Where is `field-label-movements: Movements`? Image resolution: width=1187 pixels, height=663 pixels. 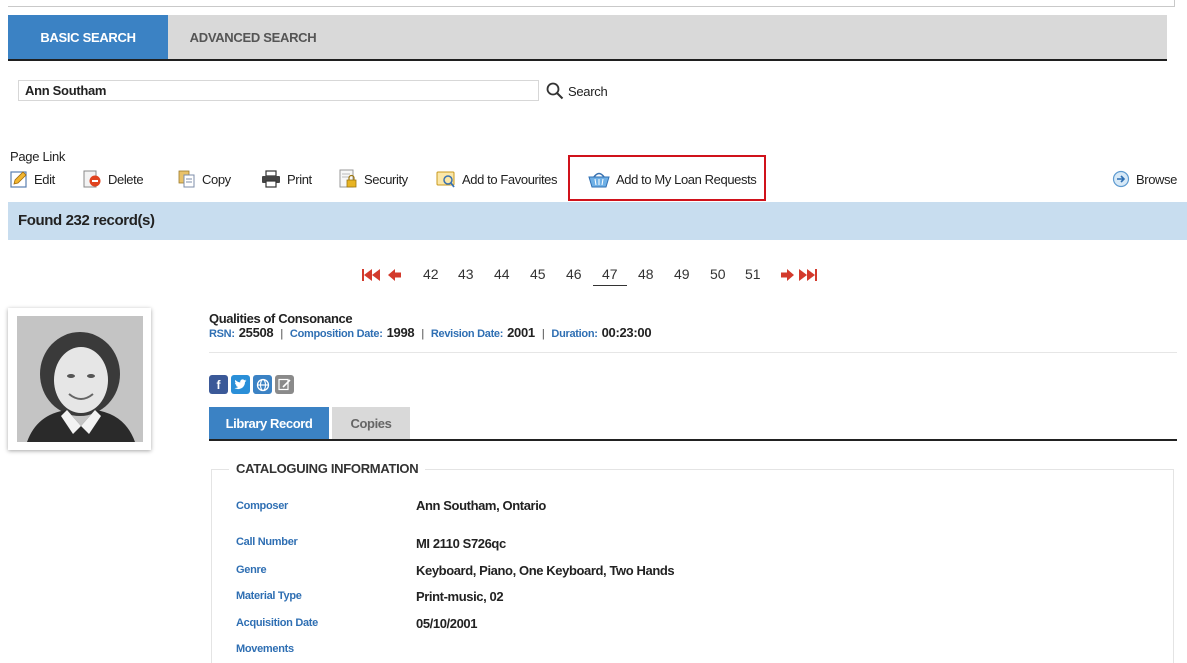
field-label-movements: Movements is located at coordinates (265, 649).